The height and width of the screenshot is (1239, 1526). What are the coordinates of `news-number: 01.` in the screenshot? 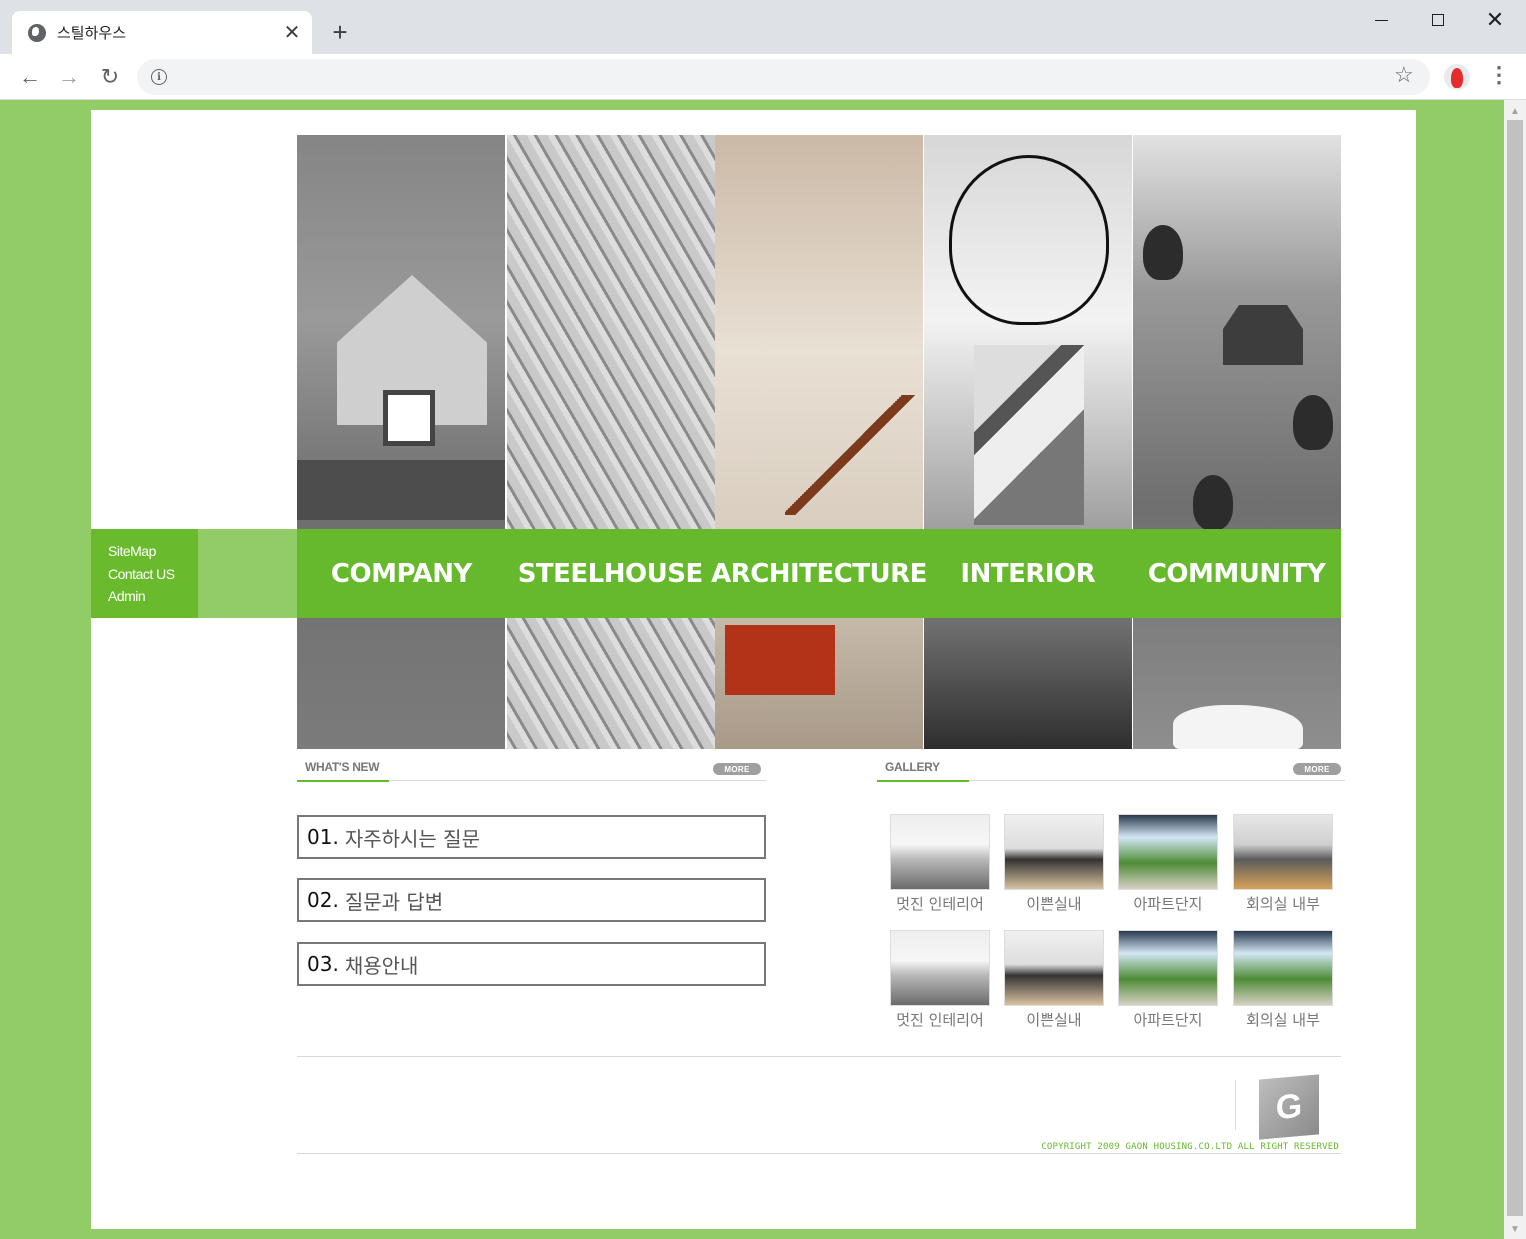 It's located at (323, 837).